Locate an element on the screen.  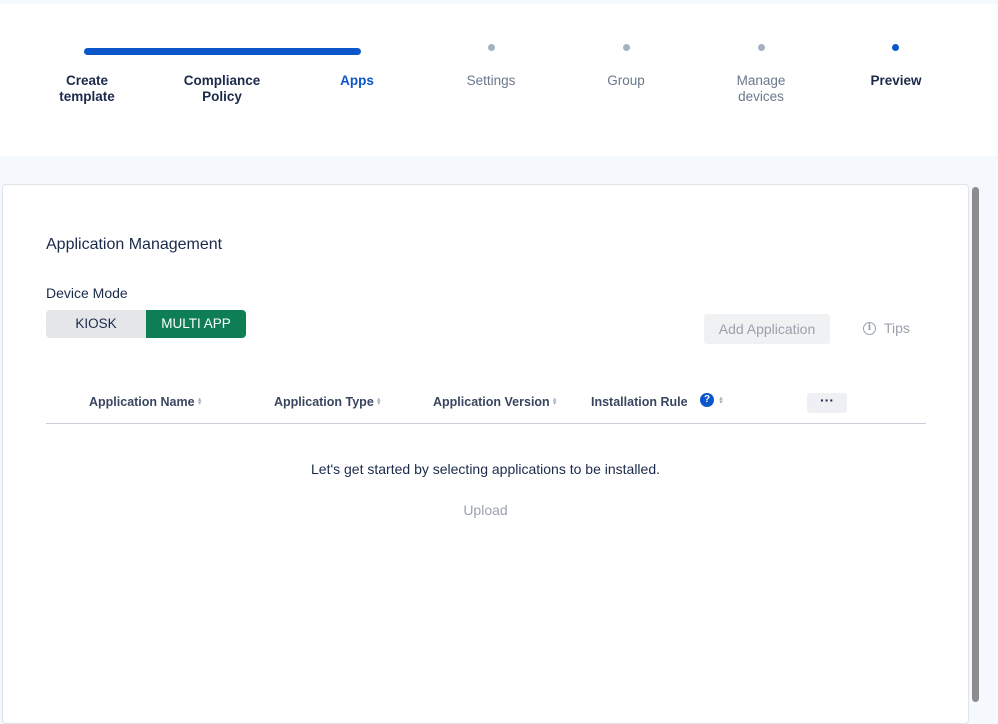
device-mode-label: Device Mode is located at coordinates (87, 293).